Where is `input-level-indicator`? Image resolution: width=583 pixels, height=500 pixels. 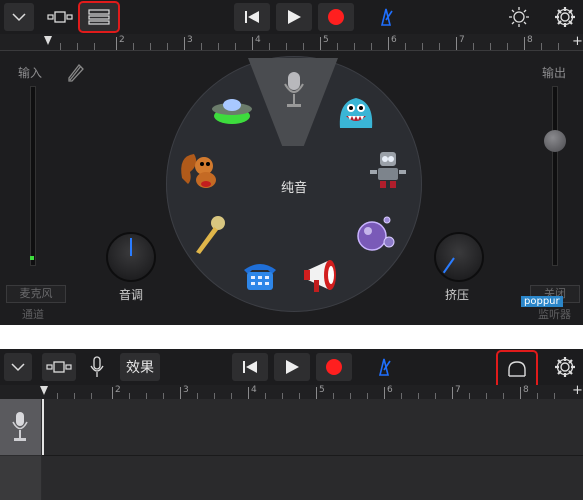 input-level-indicator is located at coordinates (32, 258).